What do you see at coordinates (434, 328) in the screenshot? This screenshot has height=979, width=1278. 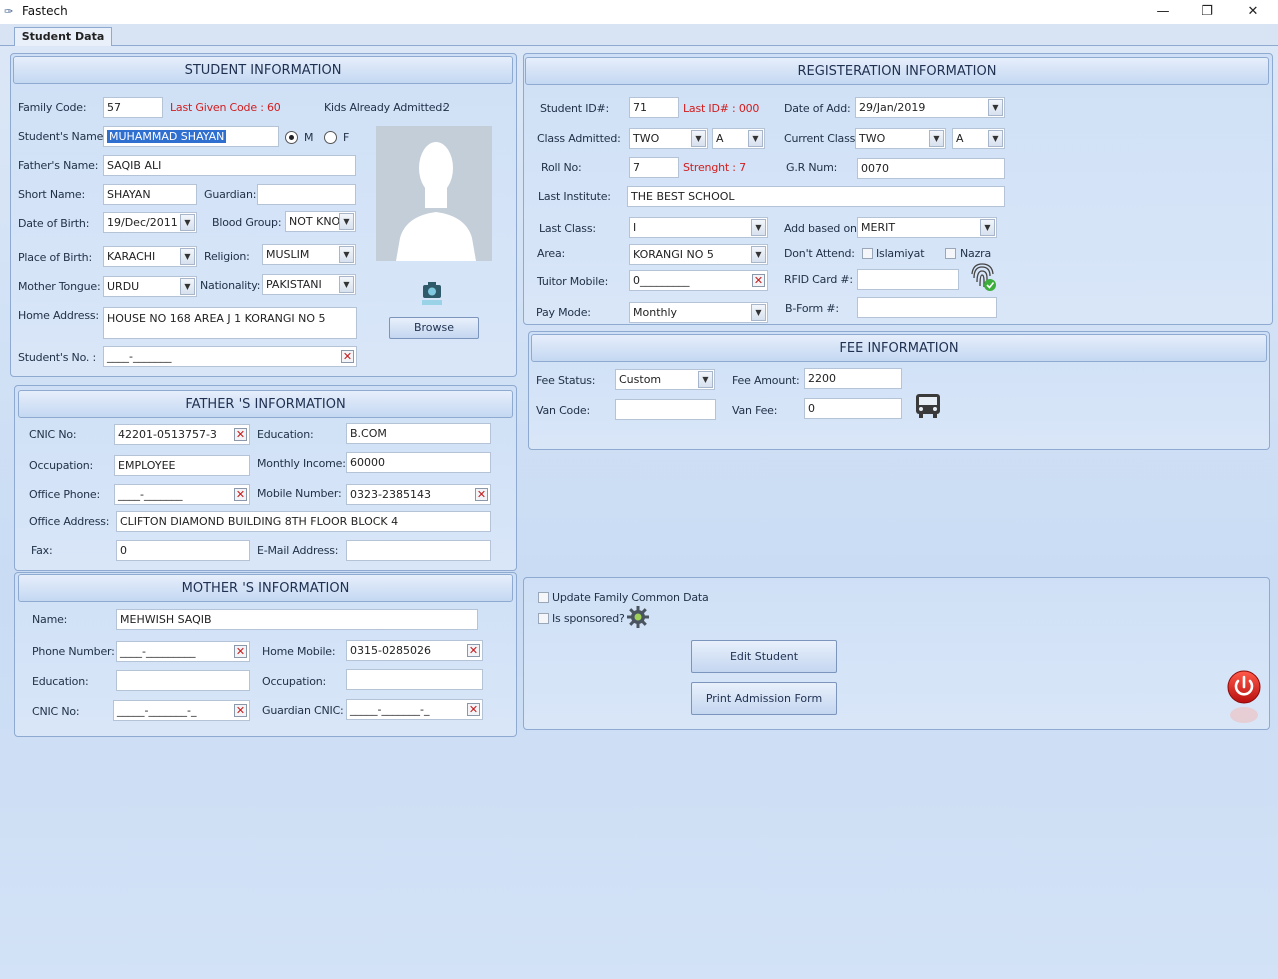 I see `browse-button: Browse` at bounding box center [434, 328].